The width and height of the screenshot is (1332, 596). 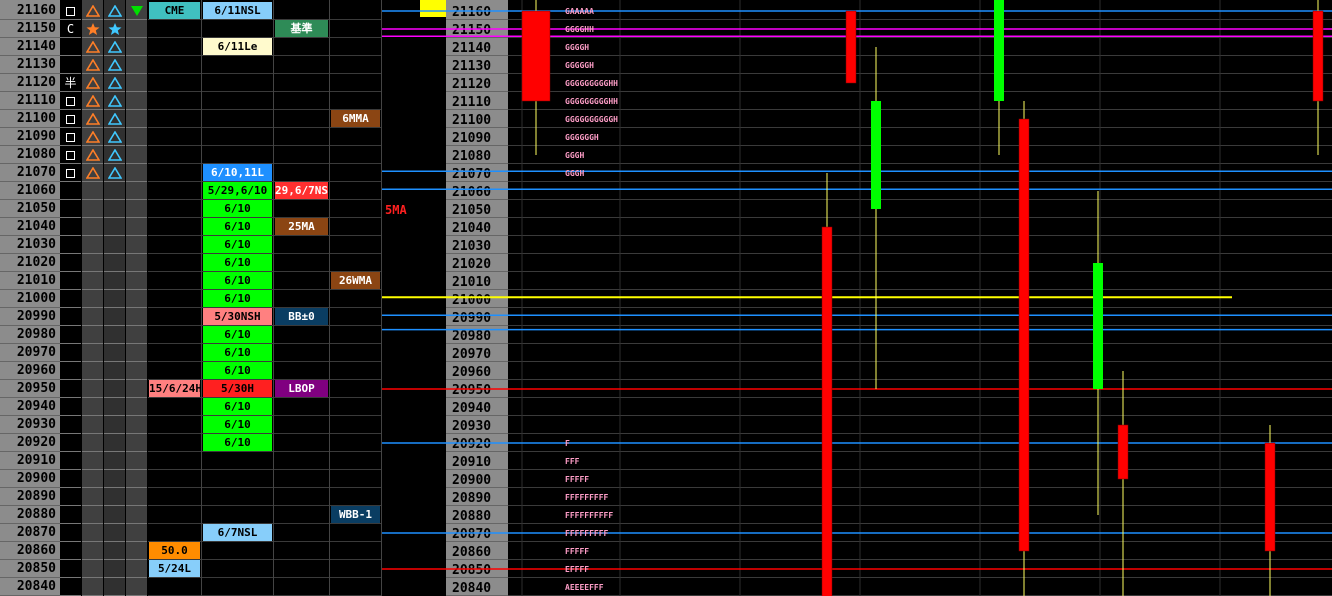 What do you see at coordinates (587, 497) in the screenshot?
I see `profile-letters: FFFFFFFFF` at bounding box center [587, 497].